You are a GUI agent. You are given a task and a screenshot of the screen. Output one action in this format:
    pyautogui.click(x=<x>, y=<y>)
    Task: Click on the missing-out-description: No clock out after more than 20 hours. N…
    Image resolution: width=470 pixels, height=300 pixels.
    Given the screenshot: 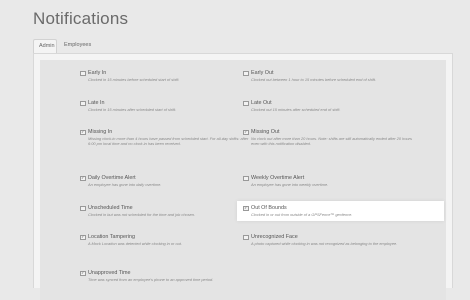 What is the action you would take?
    pyautogui.click(x=331, y=141)
    